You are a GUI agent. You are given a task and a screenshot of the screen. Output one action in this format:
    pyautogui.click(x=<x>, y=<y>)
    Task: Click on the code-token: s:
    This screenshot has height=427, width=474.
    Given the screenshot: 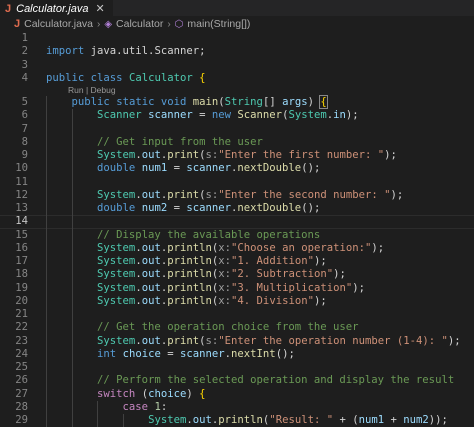 What is the action you would take?
    pyautogui.click(x=212, y=340)
    